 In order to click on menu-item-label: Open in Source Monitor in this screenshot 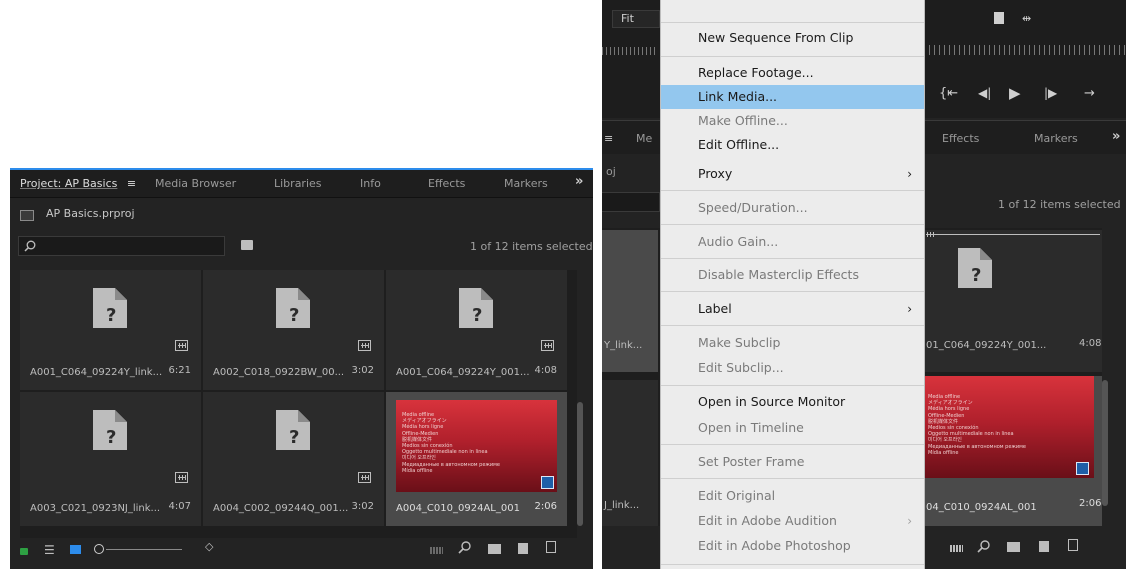, I will do `click(772, 401)`.